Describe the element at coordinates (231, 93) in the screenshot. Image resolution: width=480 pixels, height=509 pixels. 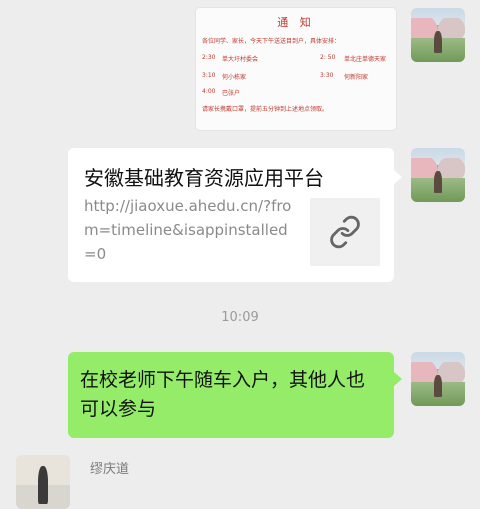
I see `notice-row-3-left-place: 巴张户` at that location.